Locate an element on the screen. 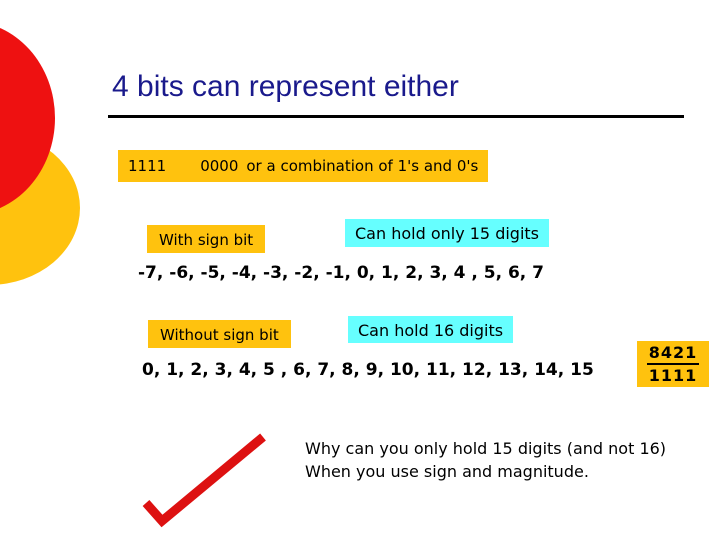 This screenshot has width=720, height=540. unsigned-capacity-label: Can hold 16 digits is located at coordinates (431, 329).